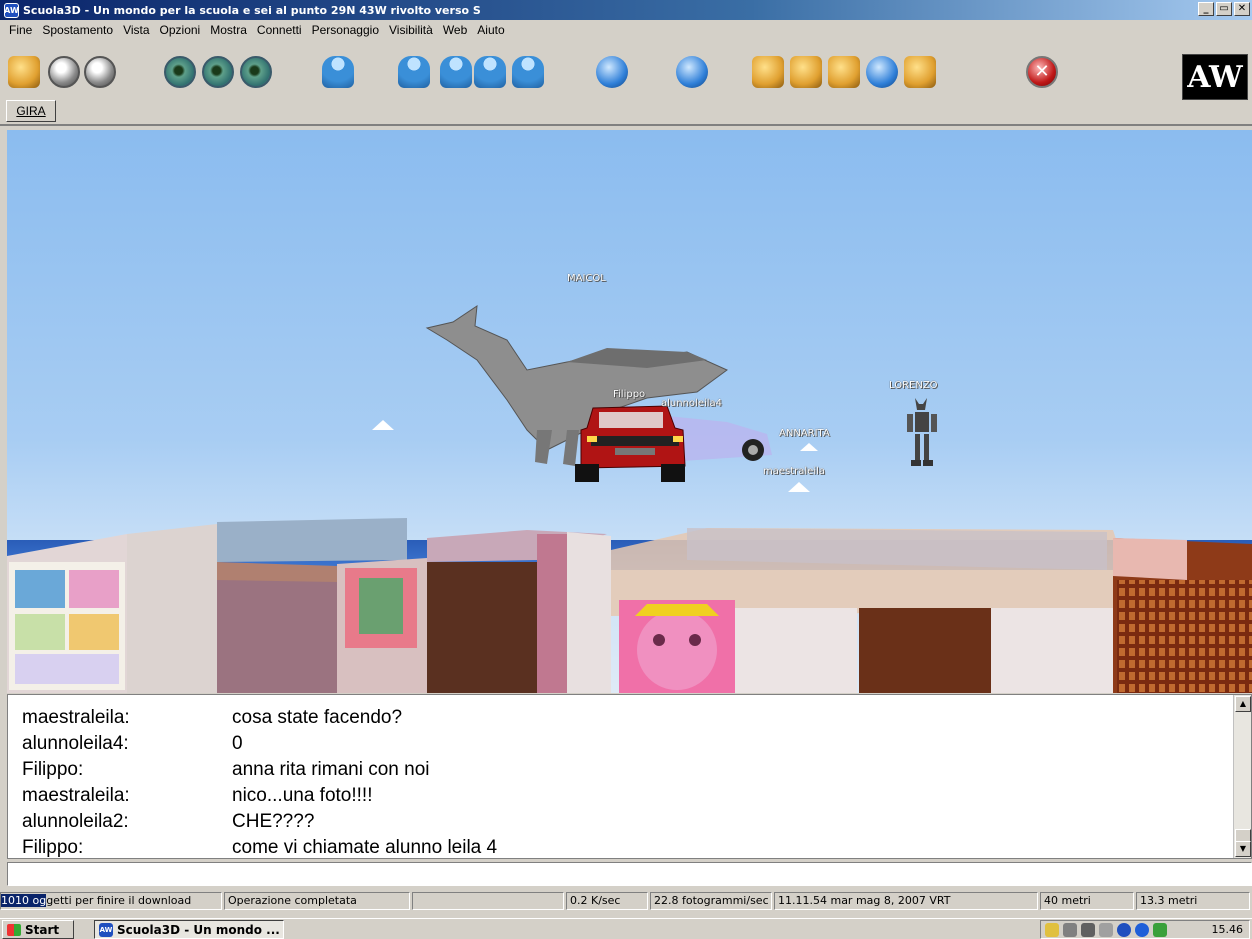 The width and height of the screenshot is (1252, 939). I want to click on status-empty, so click(488, 901).